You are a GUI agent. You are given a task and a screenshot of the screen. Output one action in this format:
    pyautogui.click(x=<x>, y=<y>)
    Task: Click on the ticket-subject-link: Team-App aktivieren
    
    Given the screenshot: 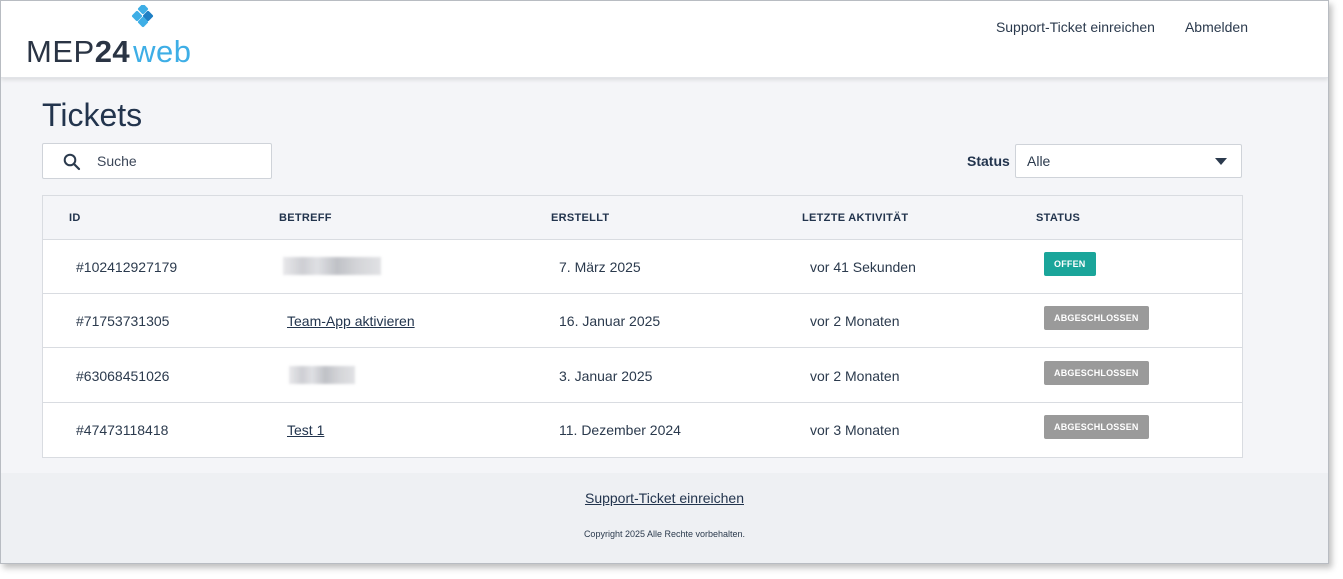 What is the action you would take?
    pyautogui.click(x=351, y=321)
    